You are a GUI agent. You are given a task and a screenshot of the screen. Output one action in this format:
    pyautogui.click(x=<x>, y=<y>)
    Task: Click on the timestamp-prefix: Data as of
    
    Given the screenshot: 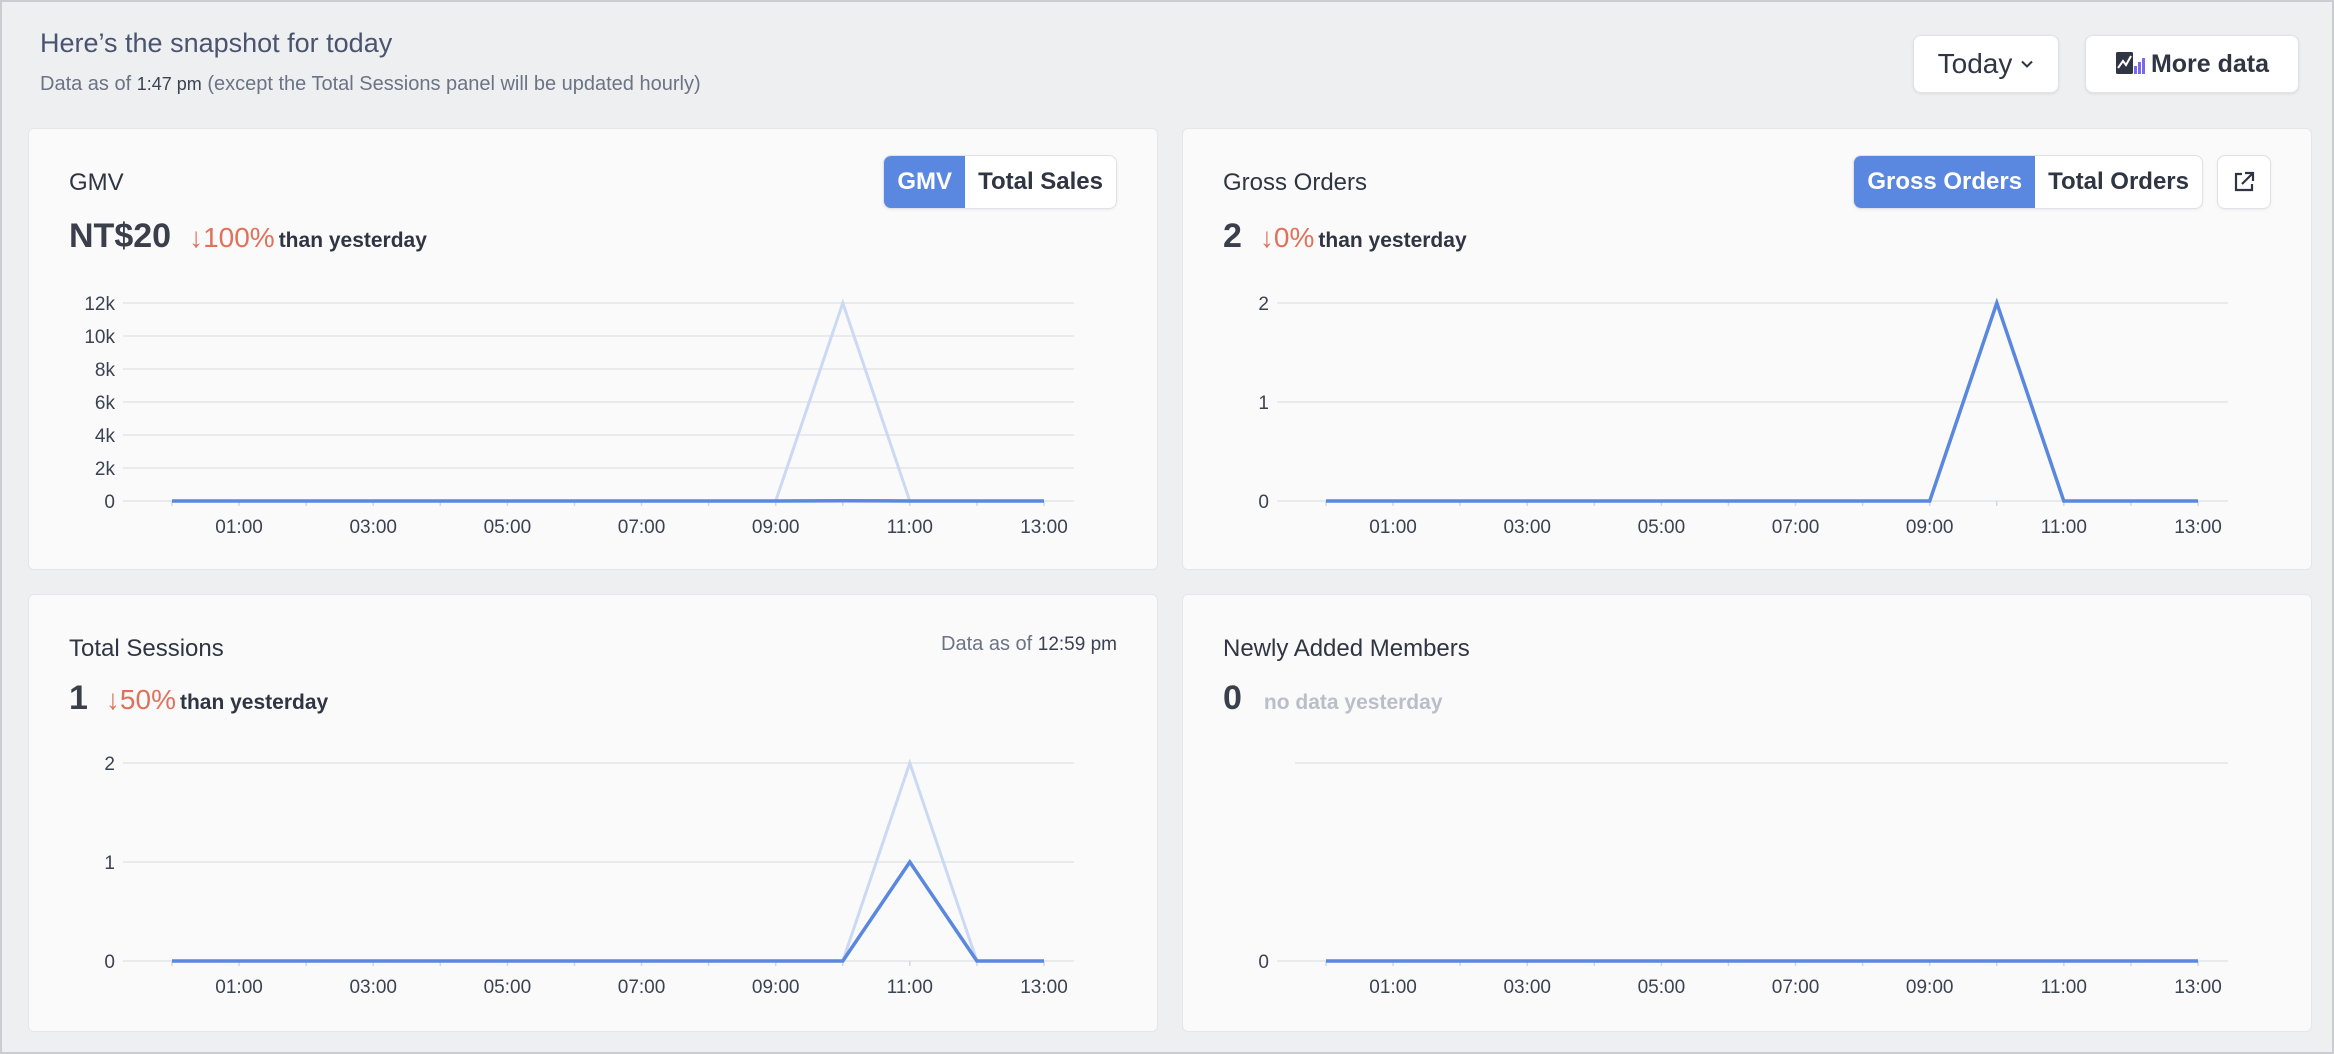 What is the action you would take?
    pyautogui.click(x=86, y=84)
    